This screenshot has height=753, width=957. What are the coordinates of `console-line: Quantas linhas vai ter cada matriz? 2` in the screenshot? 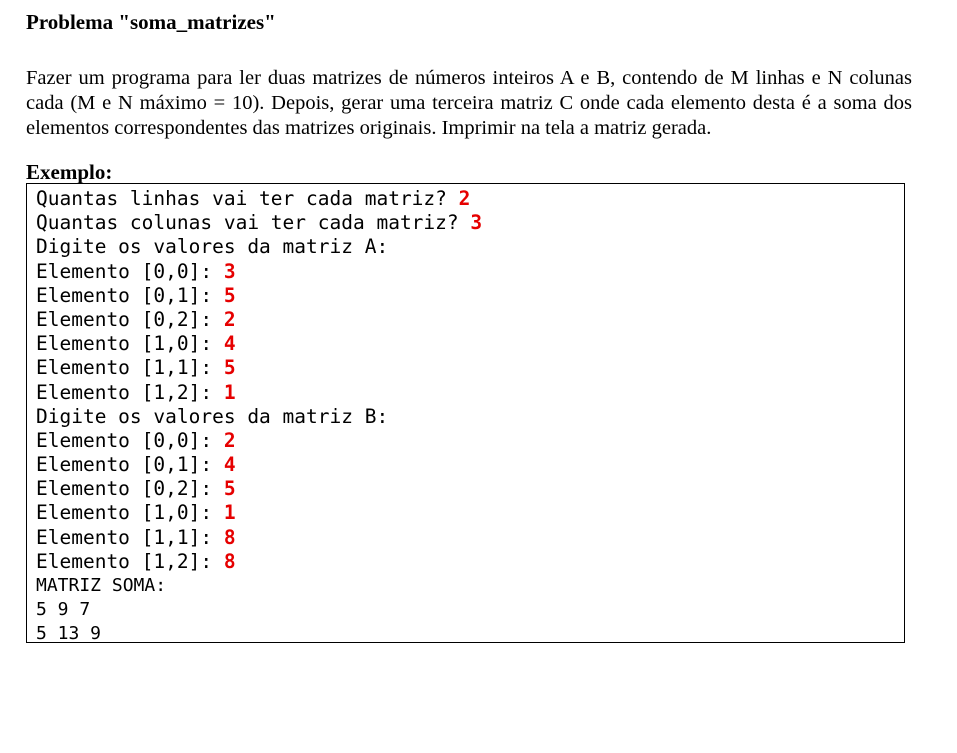 It's located at (470, 199).